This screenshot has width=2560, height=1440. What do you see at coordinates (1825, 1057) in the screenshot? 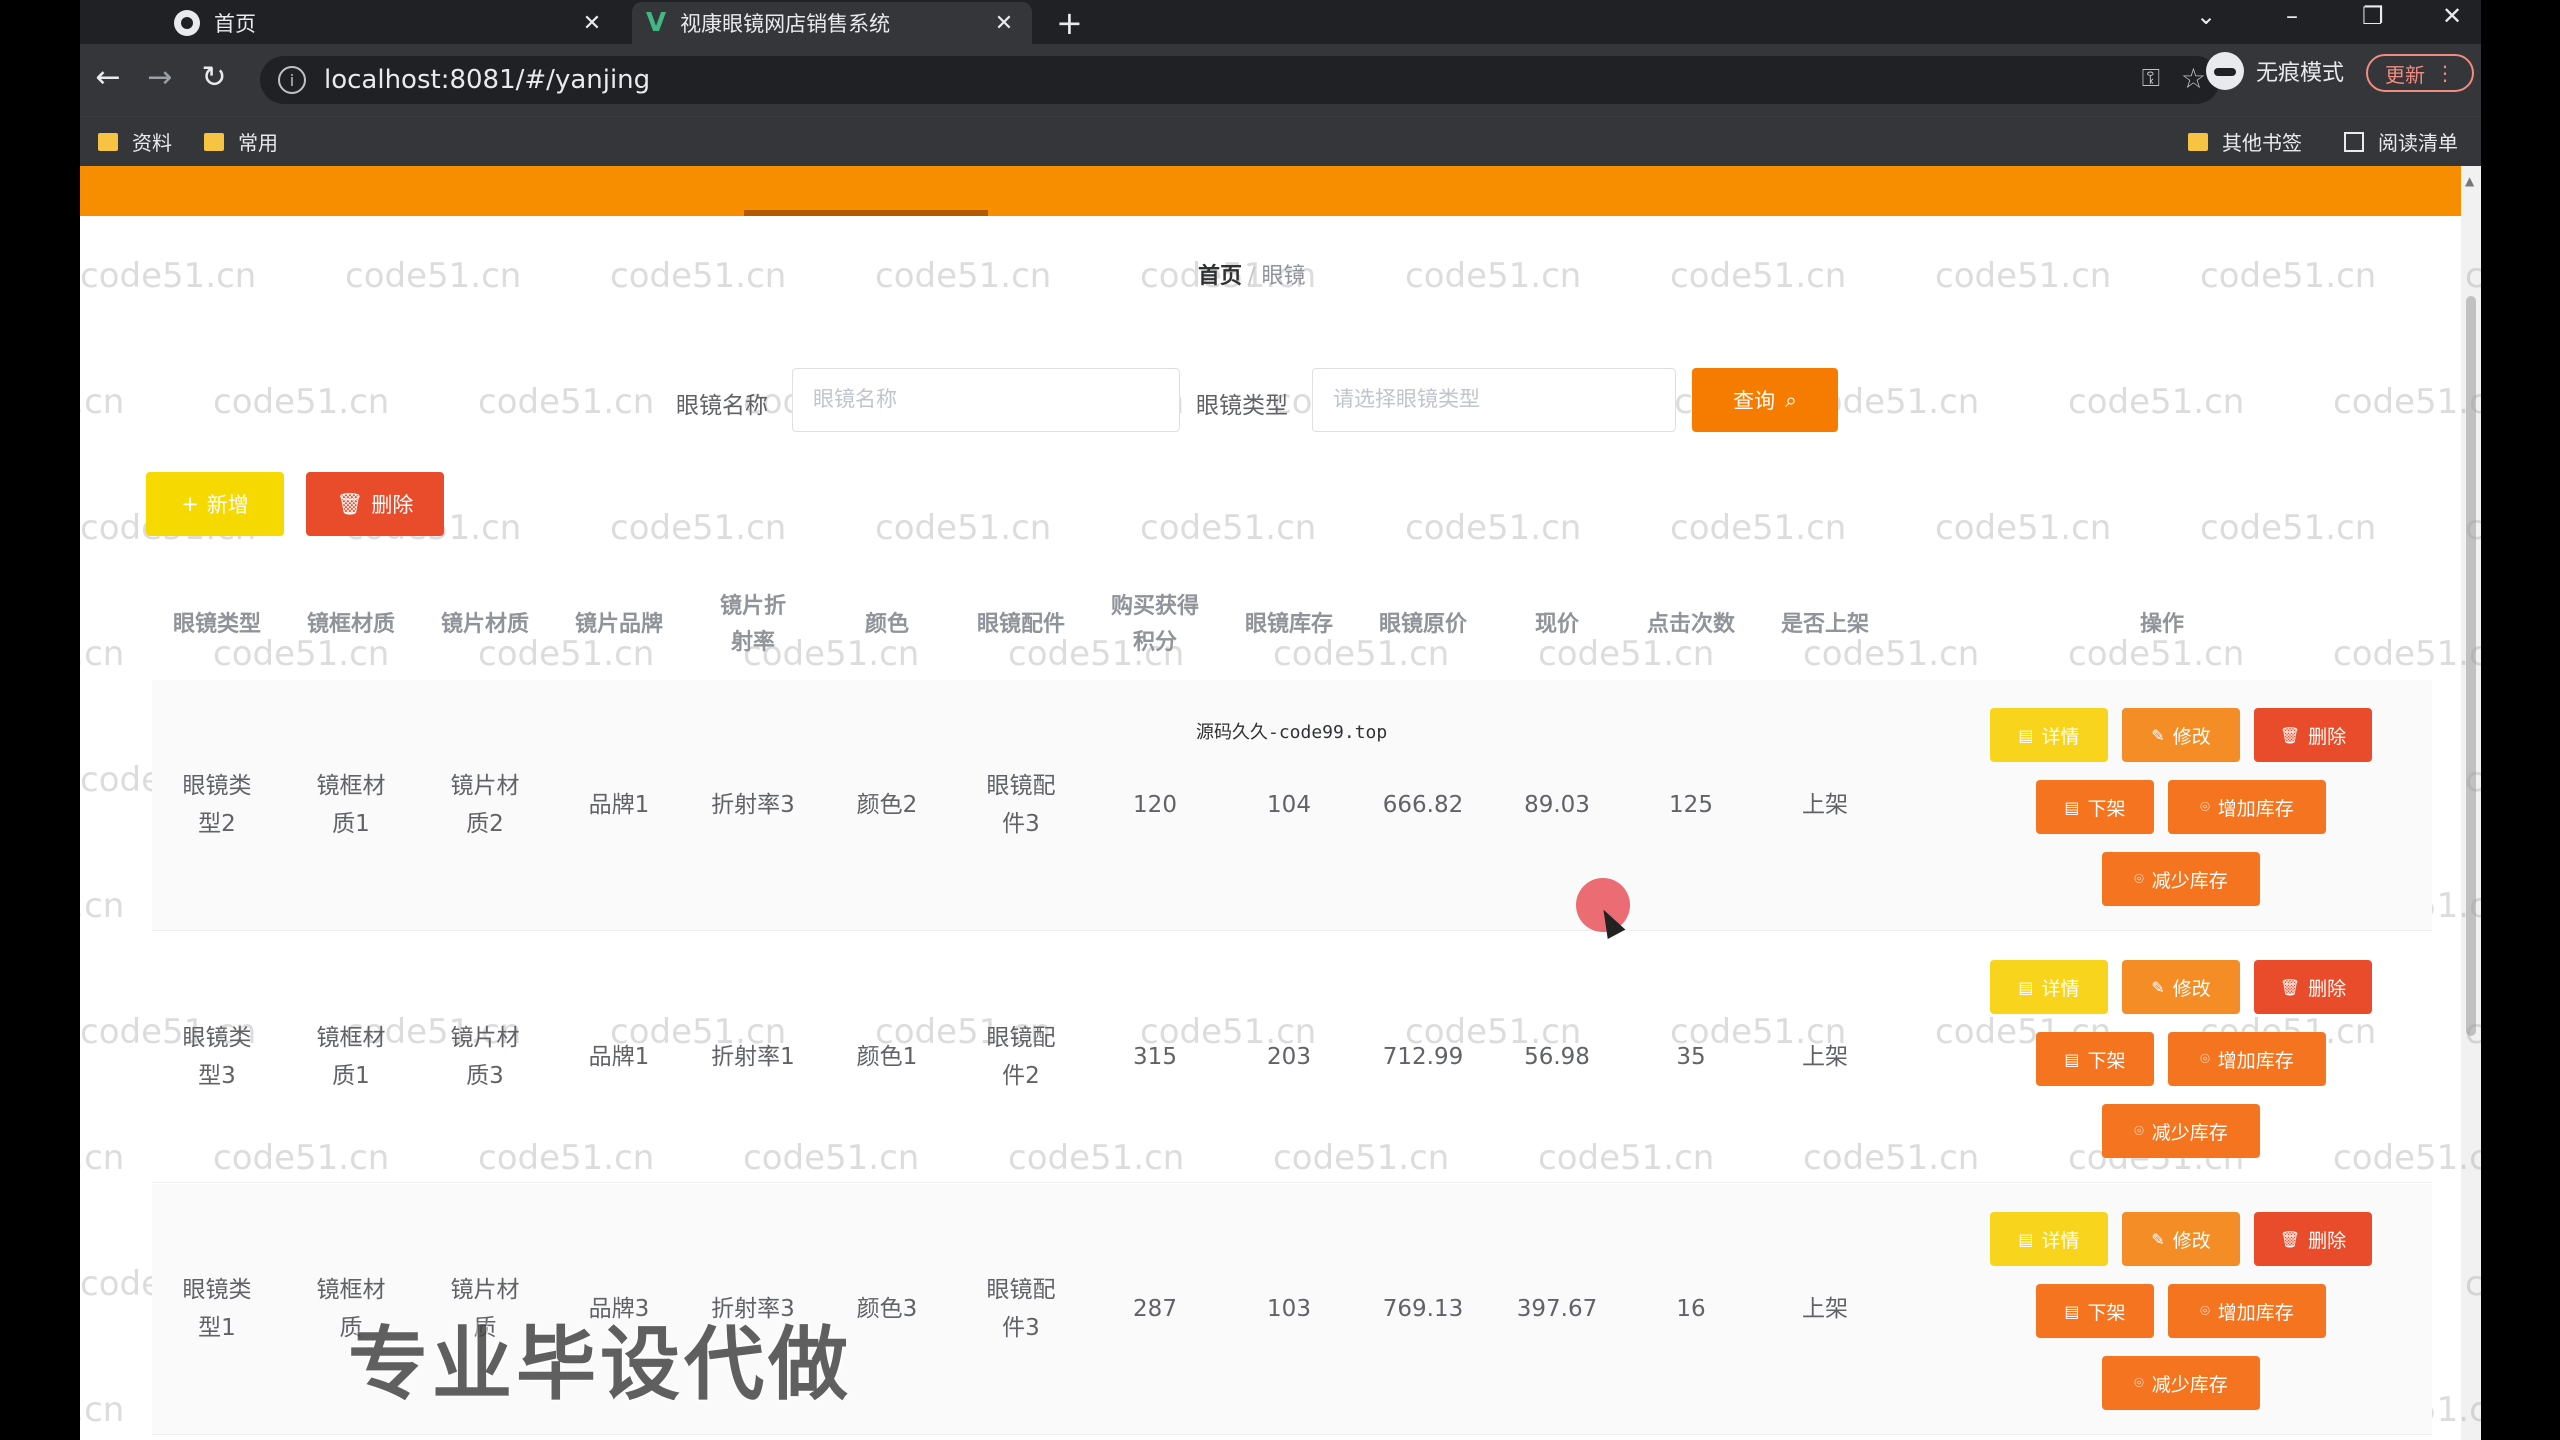
I see `cell-on-shelf: 上架` at bounding box center [1825, 1057].